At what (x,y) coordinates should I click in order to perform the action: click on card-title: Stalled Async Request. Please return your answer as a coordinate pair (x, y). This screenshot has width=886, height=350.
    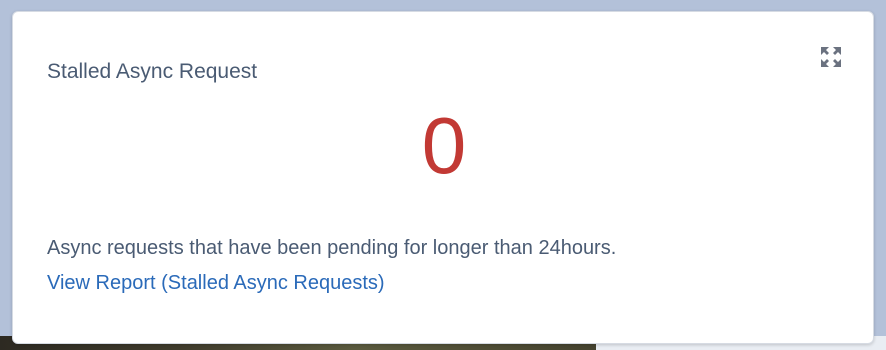
    Looking at the image, I should click on (152, 71).